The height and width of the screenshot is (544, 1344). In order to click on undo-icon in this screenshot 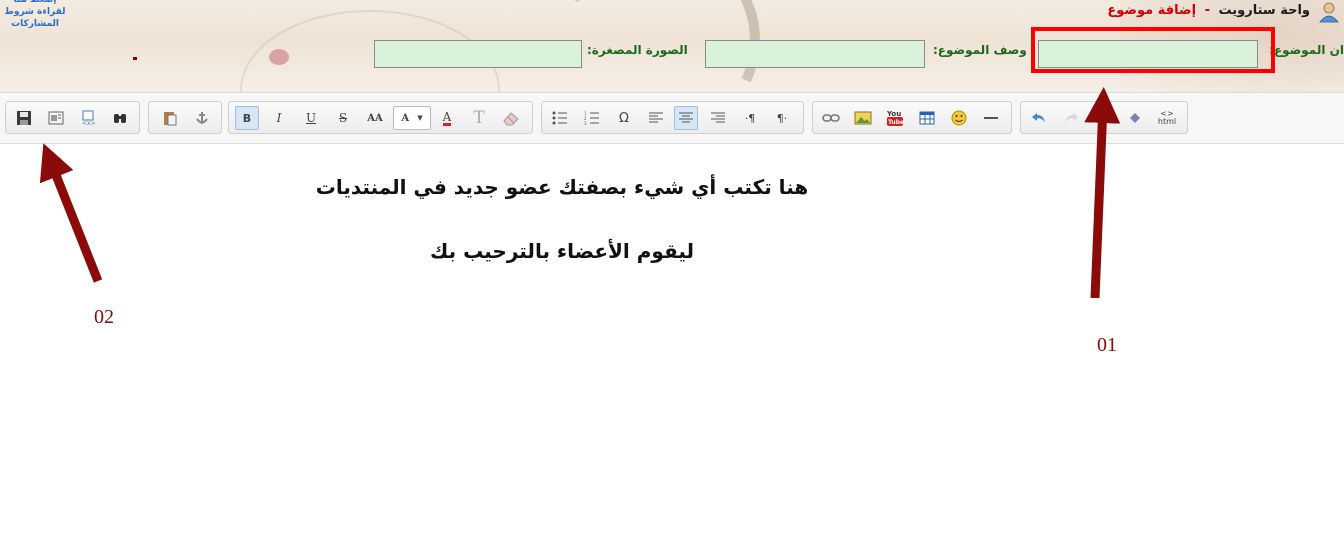, I will do `click(1039, 118)`.